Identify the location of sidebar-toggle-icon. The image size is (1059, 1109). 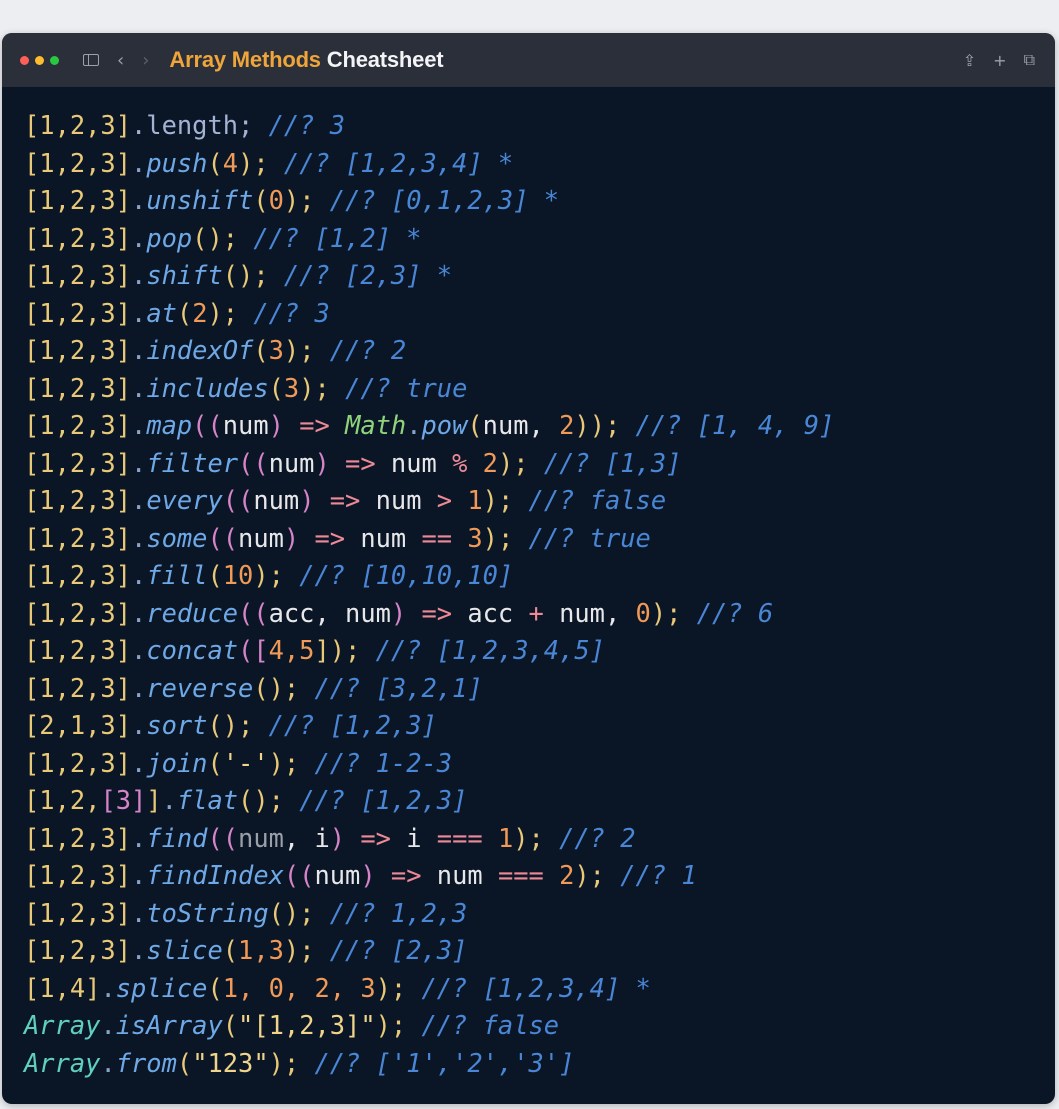
(91, 60).